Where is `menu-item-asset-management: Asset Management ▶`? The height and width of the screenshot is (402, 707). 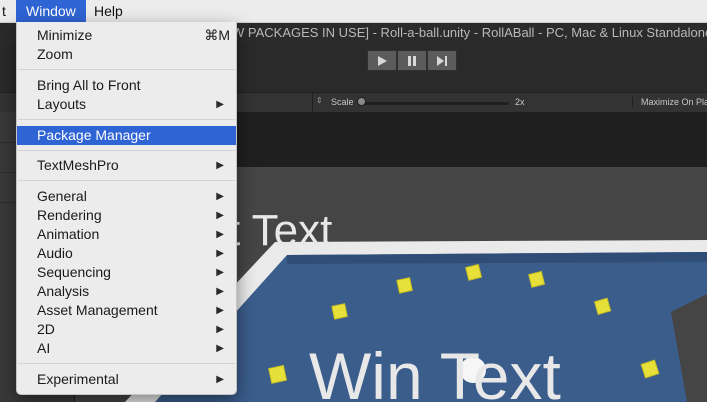 menu-item-asset-management: Asset Management ▶ is located at coordinates (126, 310).